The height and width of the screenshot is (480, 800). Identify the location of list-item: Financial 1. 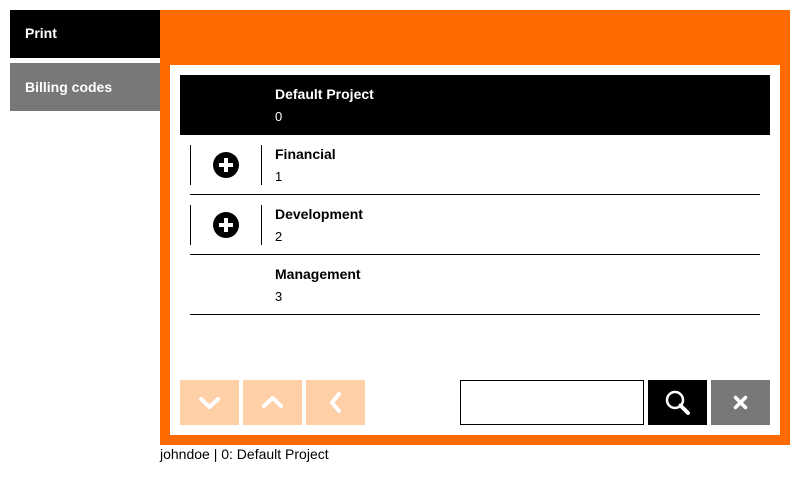
(475, 165).